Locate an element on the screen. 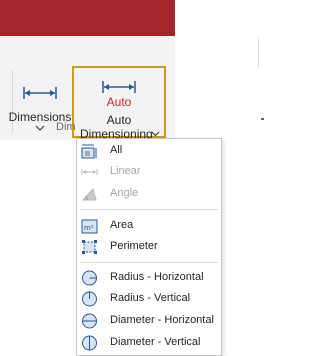 This screenshot has height=356, width=320. radius-vertical-icon is located at coordinates (89, 299).